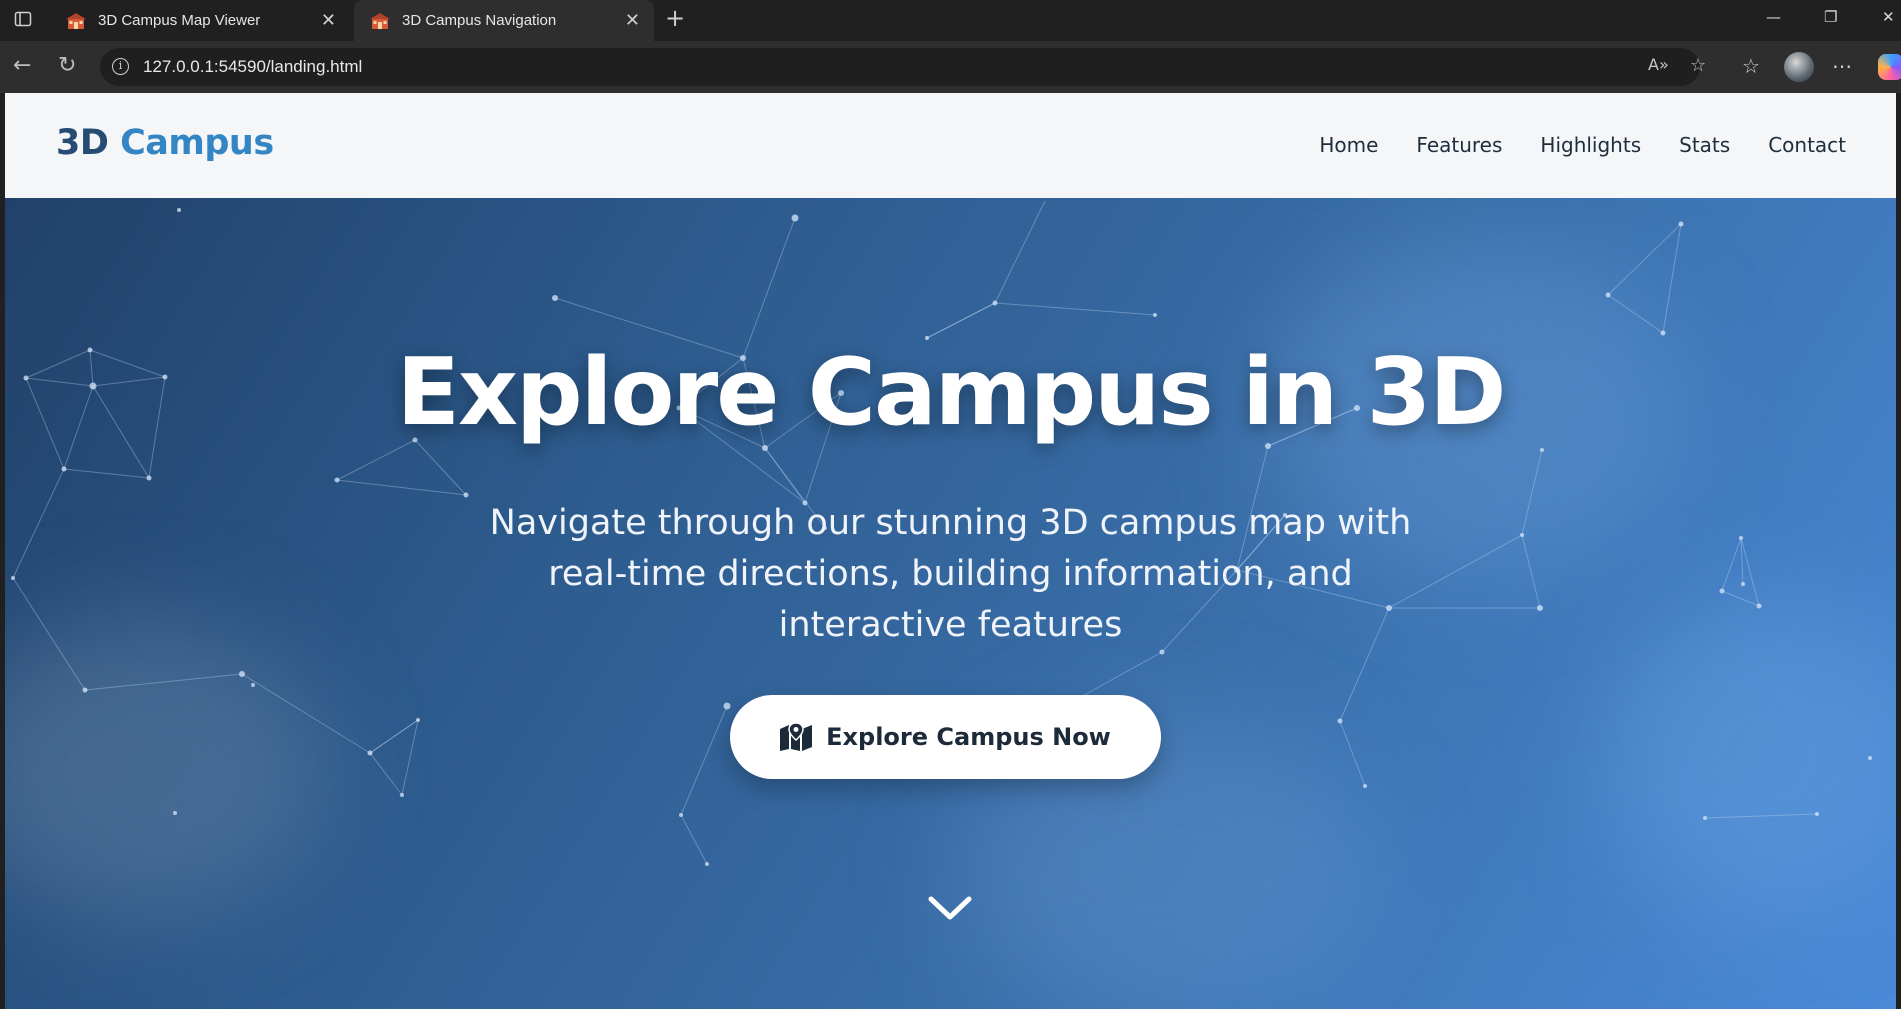 This screenshot has height=1009, width=1901. Describe the element at coordinates (120, 66) in the screenshot. I see `site-info-icon: i` at that location.